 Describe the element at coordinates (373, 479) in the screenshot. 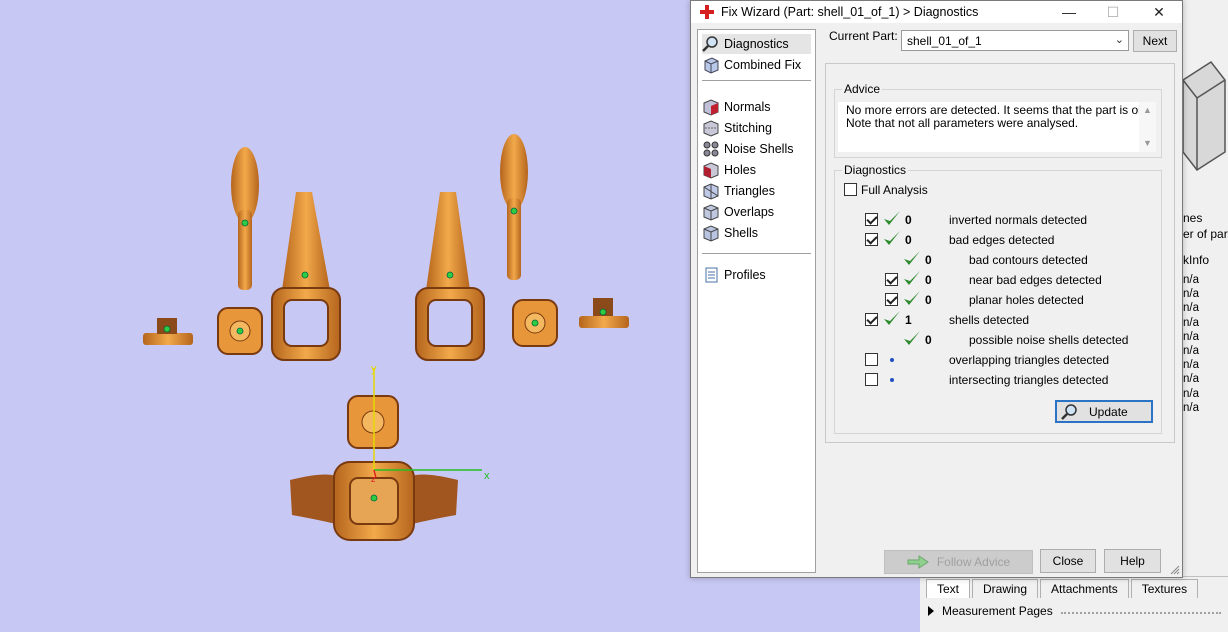

I see `axis-z-label: z` at that location.